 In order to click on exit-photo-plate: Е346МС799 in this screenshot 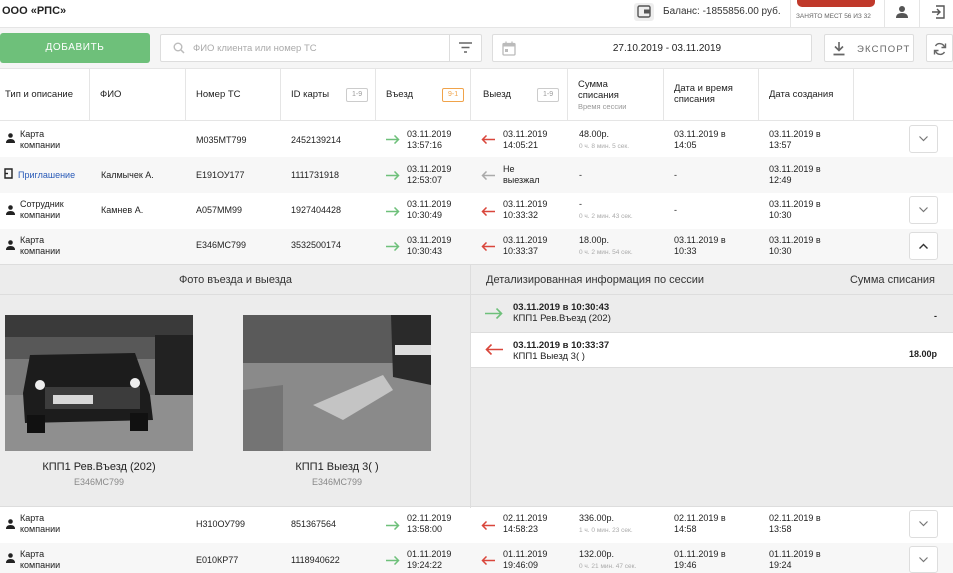, I will do `click(337, 482)`.